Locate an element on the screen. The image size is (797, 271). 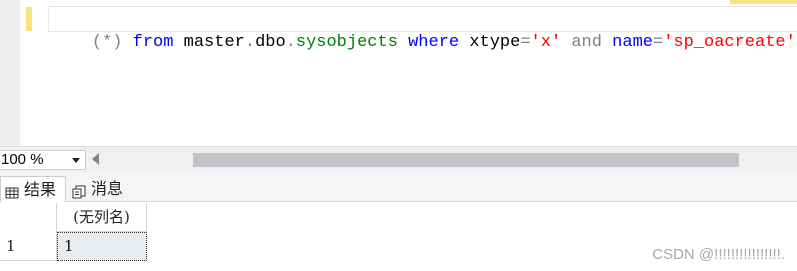
scroll-left-arrow-icon is located at coordinates (95, 159).